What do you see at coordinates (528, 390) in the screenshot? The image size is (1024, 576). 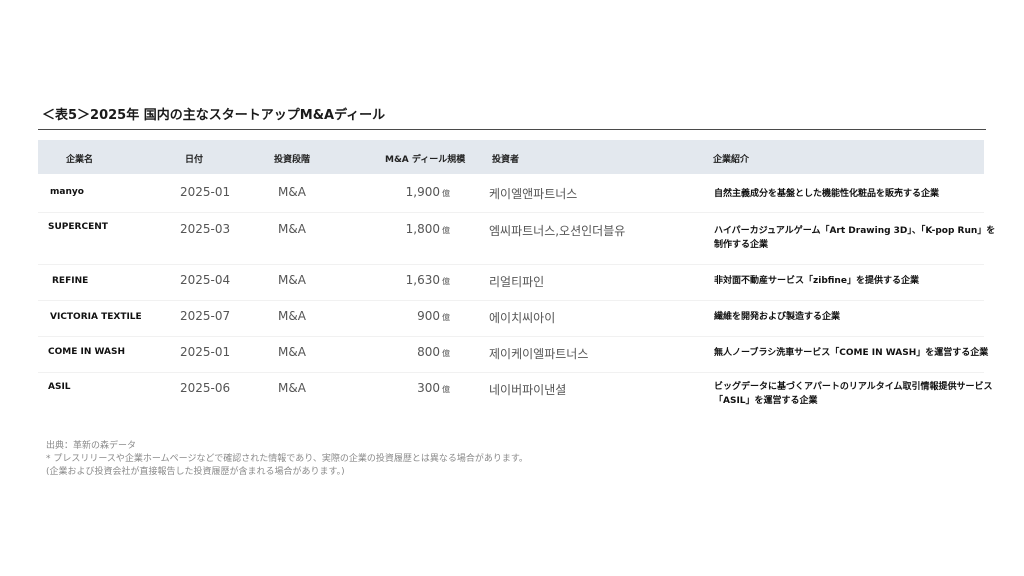 I see `investor-name: 네이버파이낸셜` at bounding box center [528, 390].